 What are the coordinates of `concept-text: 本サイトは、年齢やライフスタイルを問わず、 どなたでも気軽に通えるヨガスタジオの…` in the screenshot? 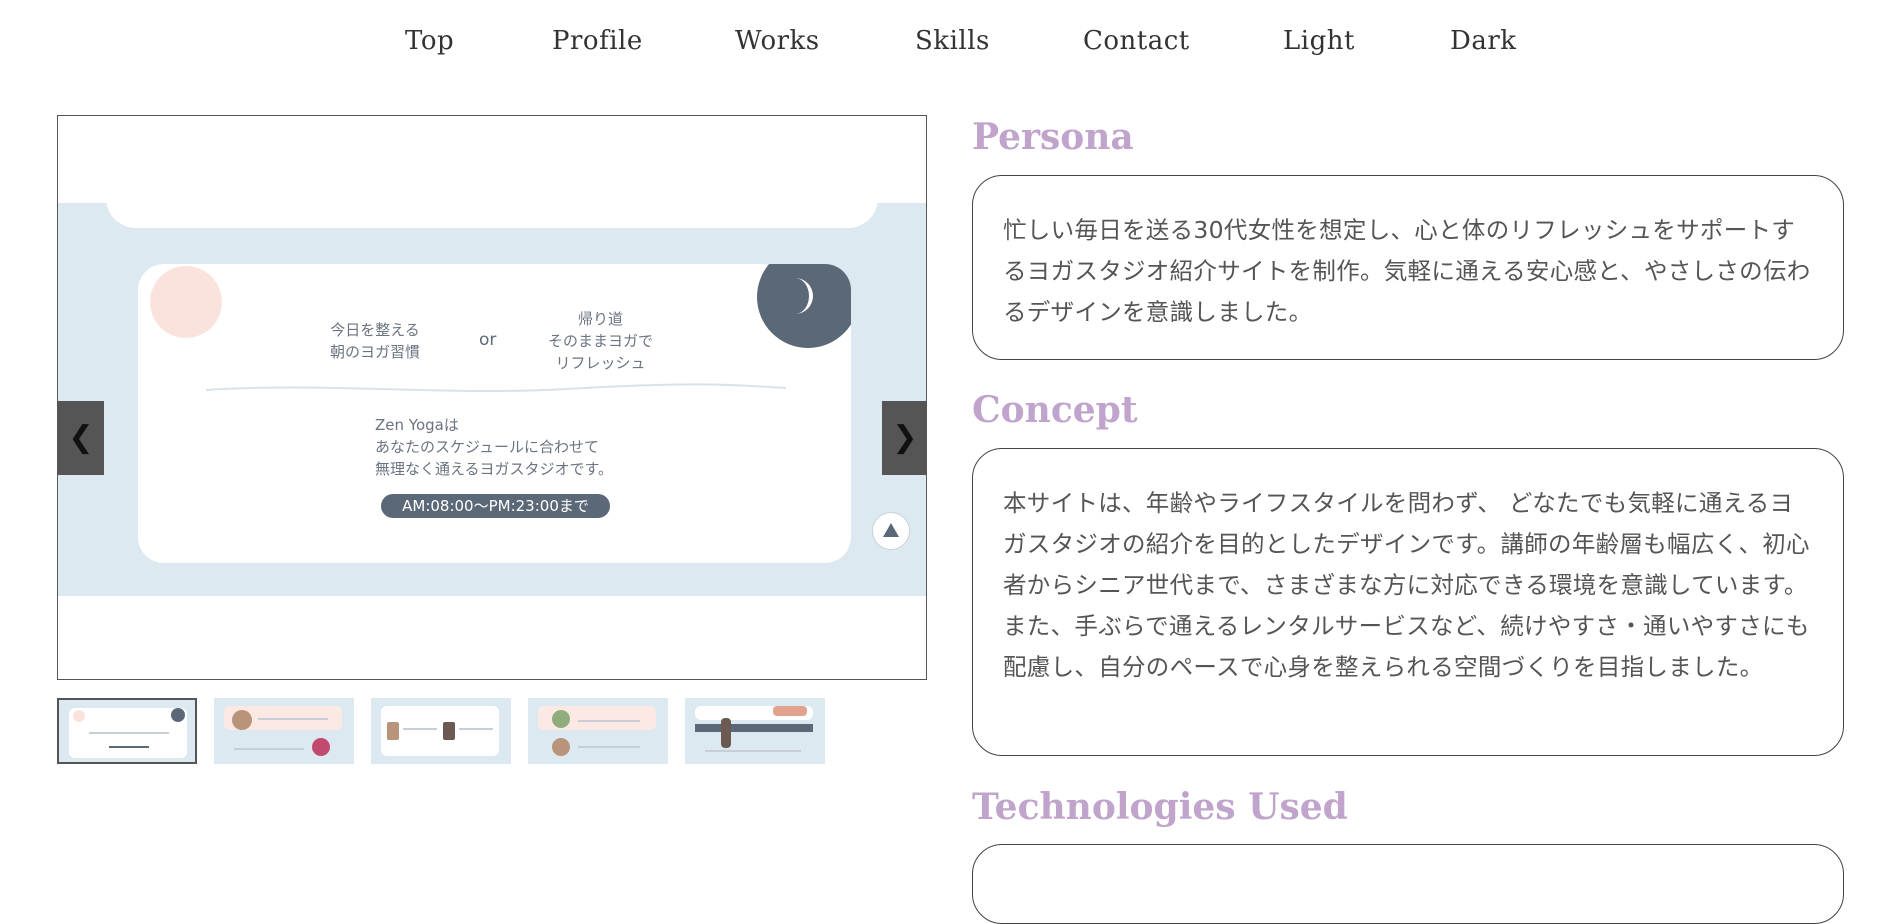 It's located at (1406, 585).